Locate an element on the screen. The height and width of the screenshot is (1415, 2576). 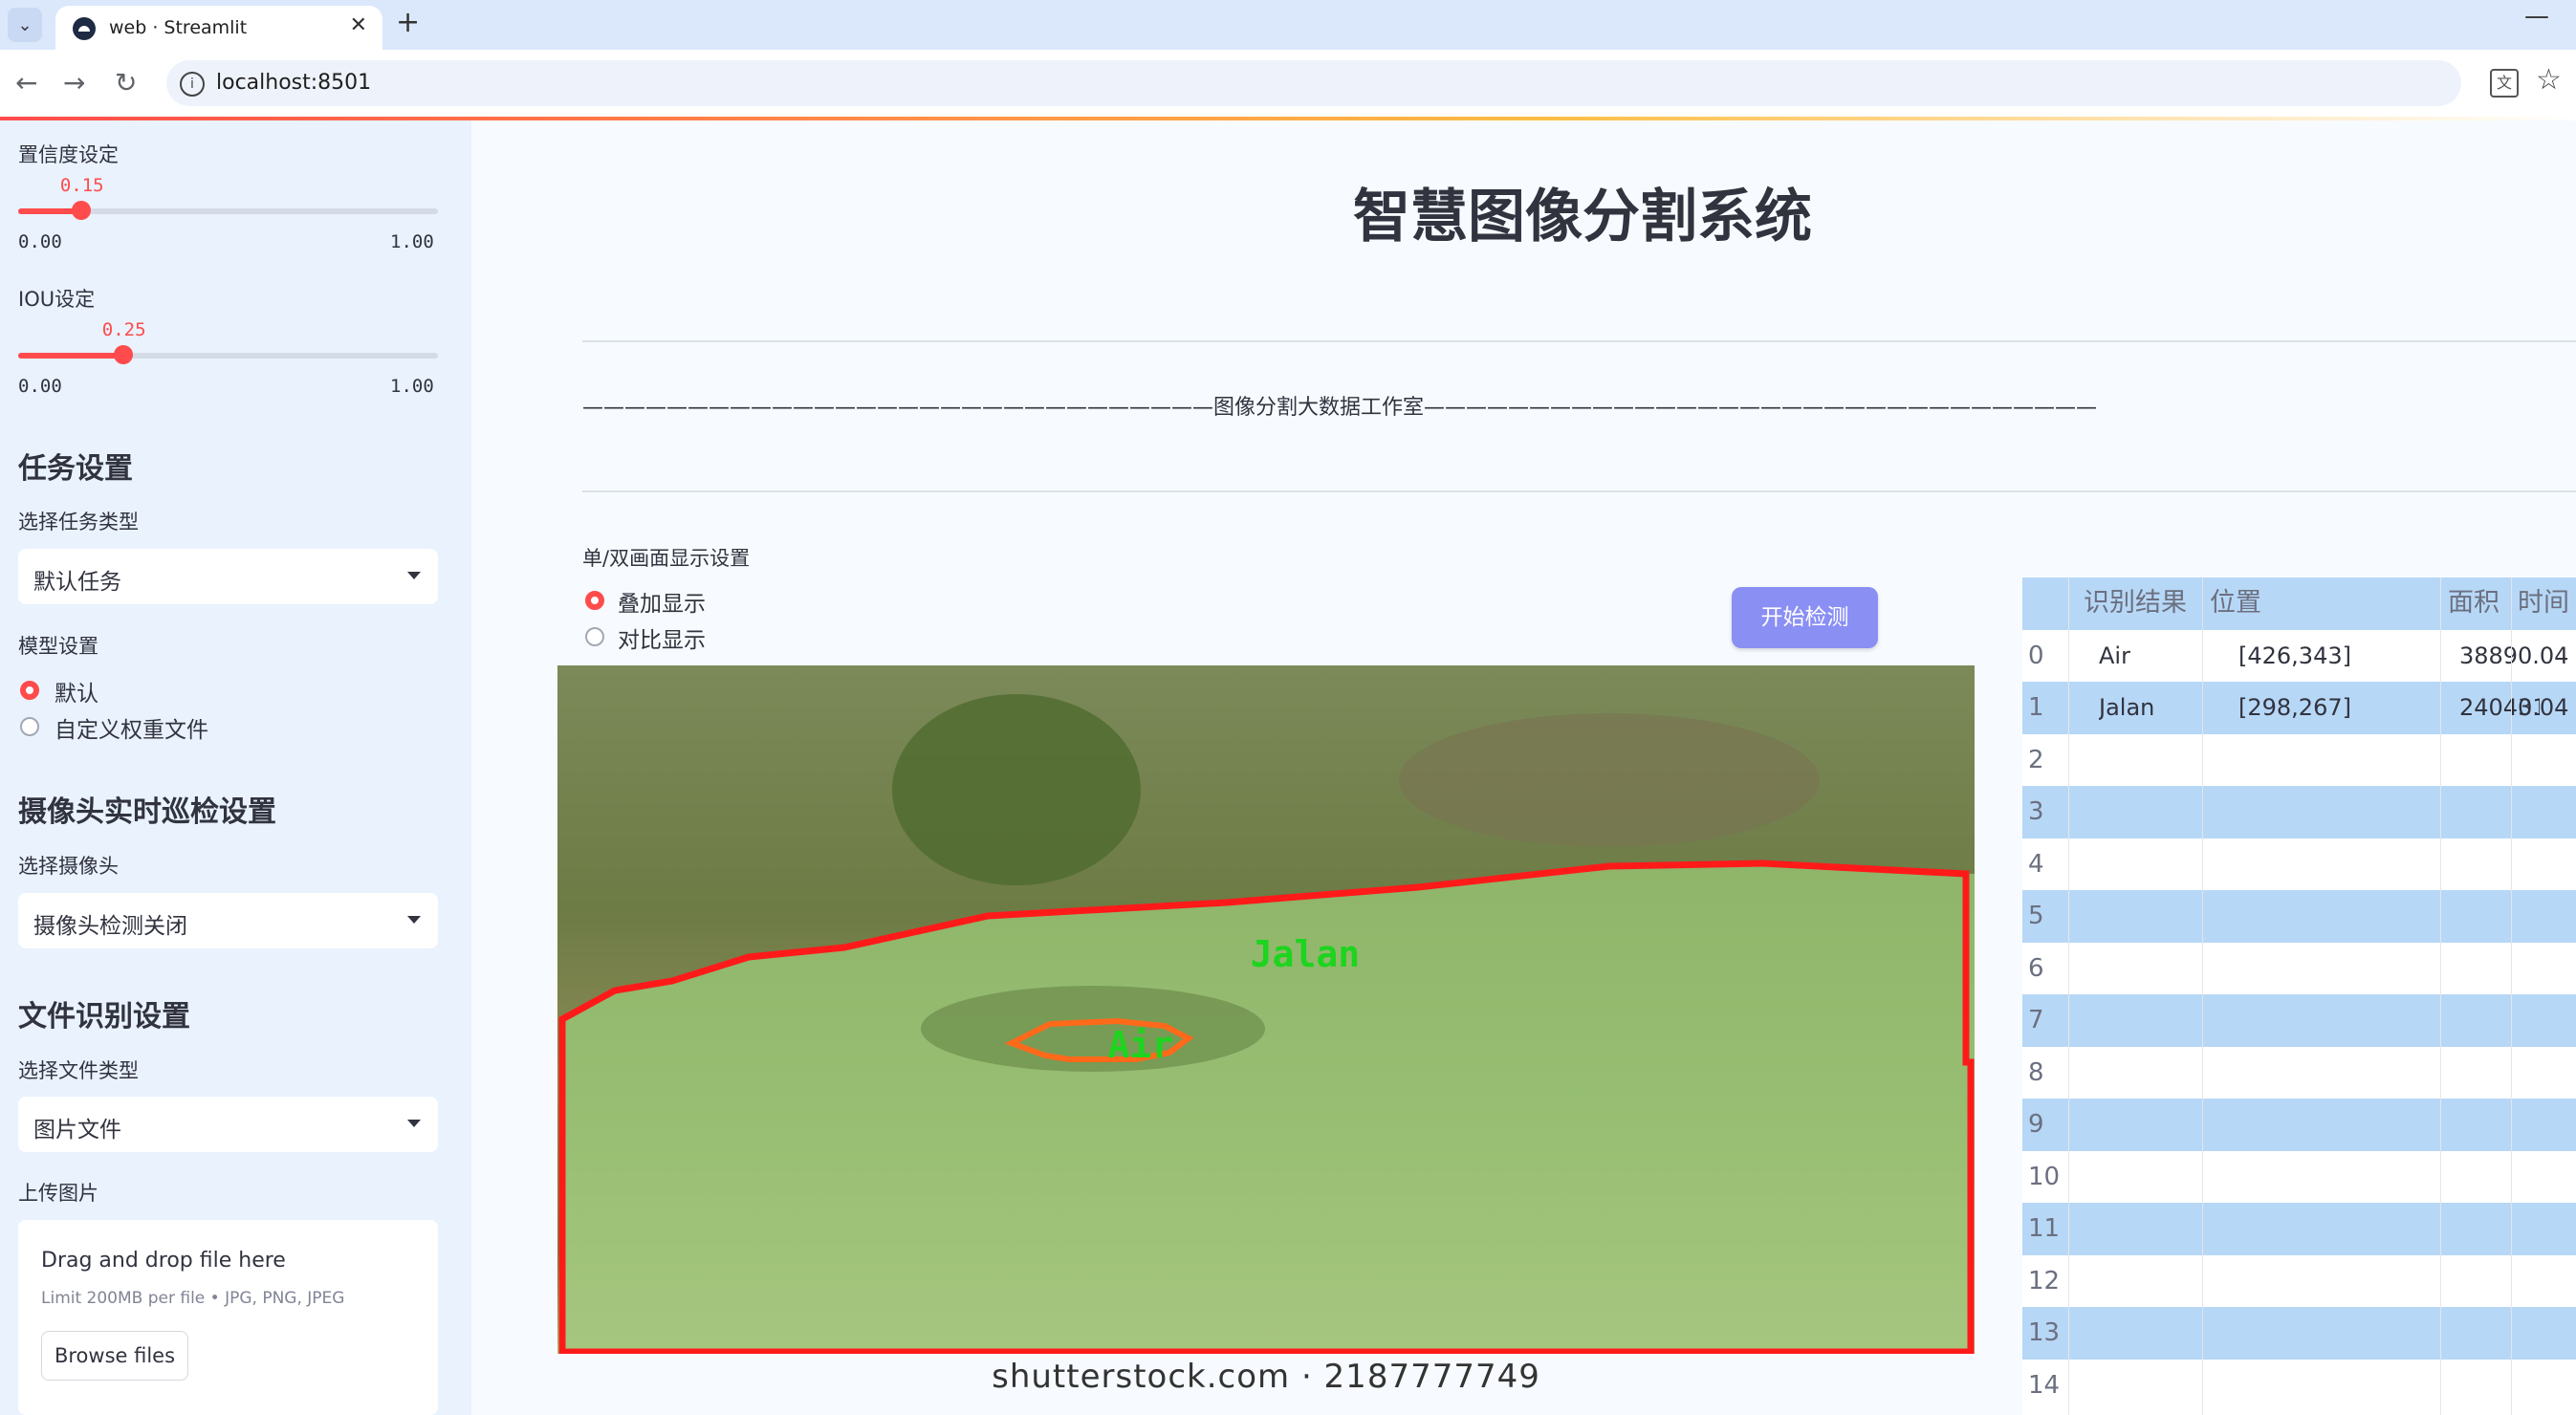
table-row: 13 is located at coordinates (2299, 1334).